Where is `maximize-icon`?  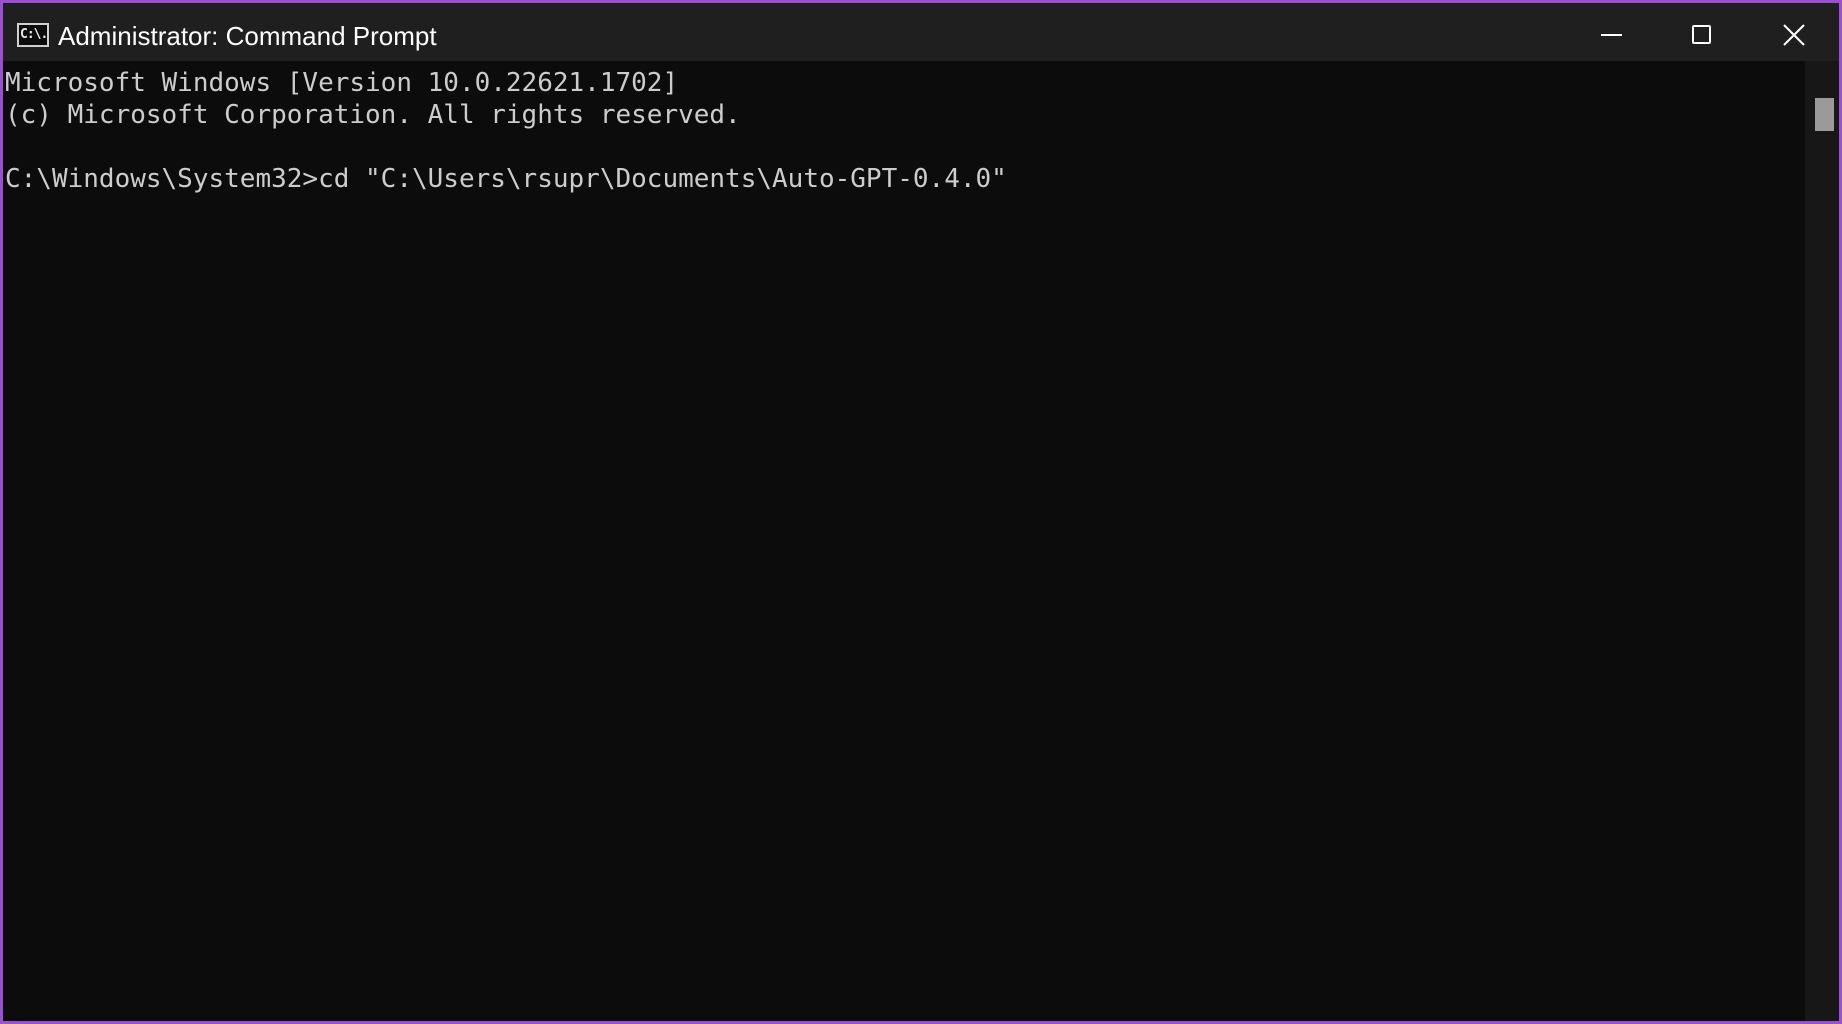 maximize-icon is located at coordinates (1701, 34).